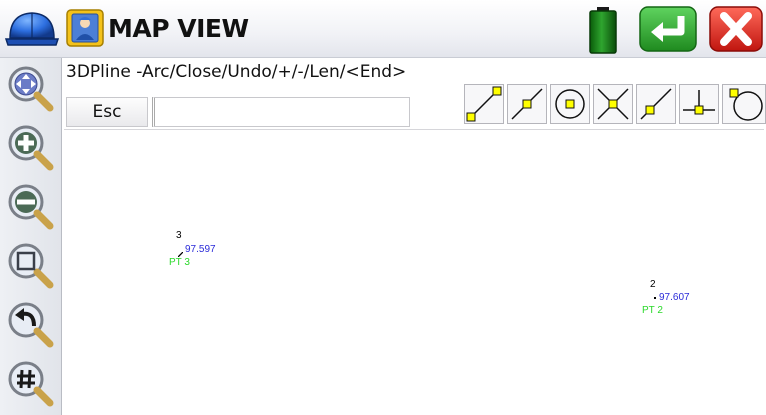  I want to click on snap-endpoint-icon, so click(484, 104).